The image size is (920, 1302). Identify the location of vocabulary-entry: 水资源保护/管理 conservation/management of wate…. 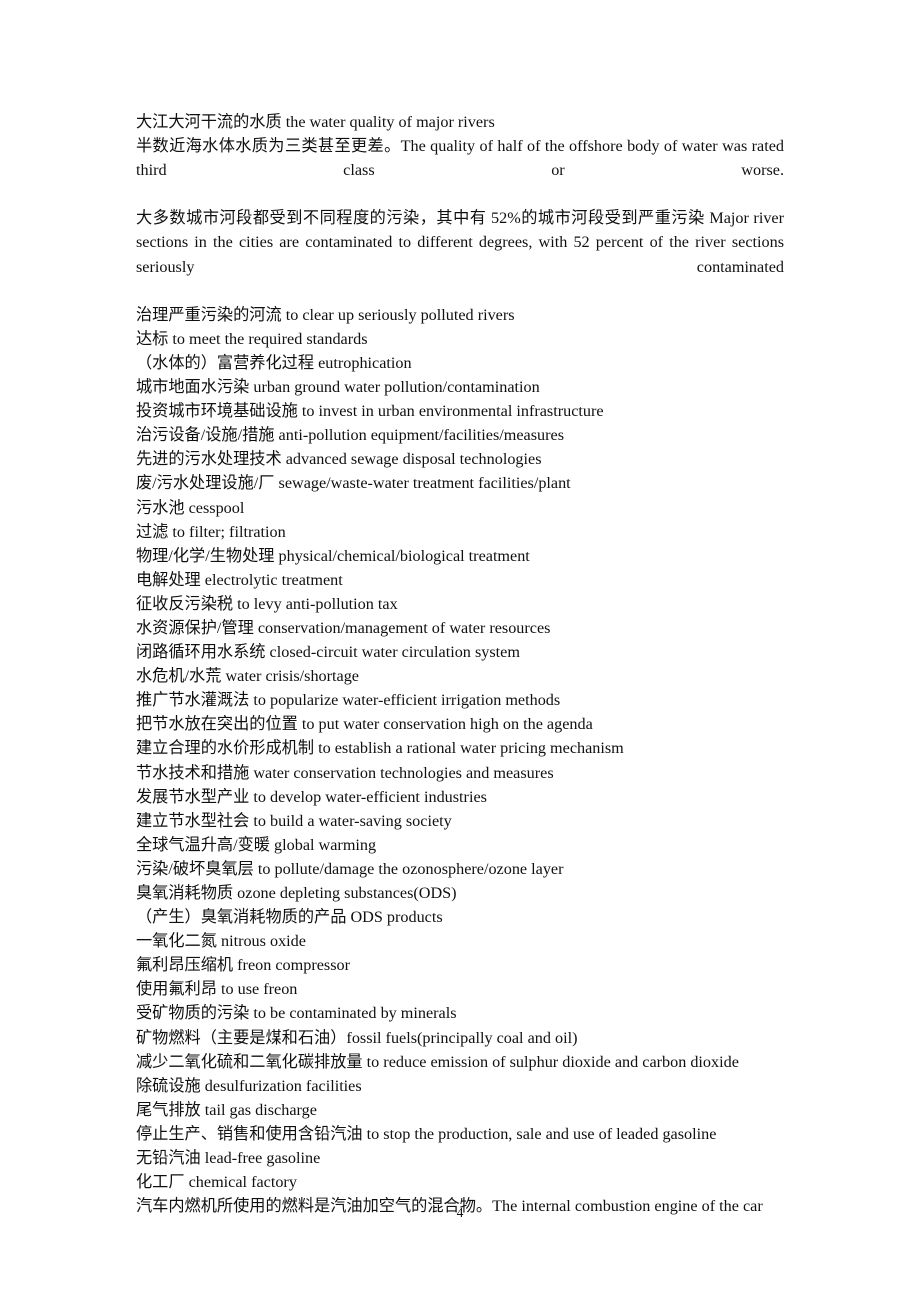
(343, 627).